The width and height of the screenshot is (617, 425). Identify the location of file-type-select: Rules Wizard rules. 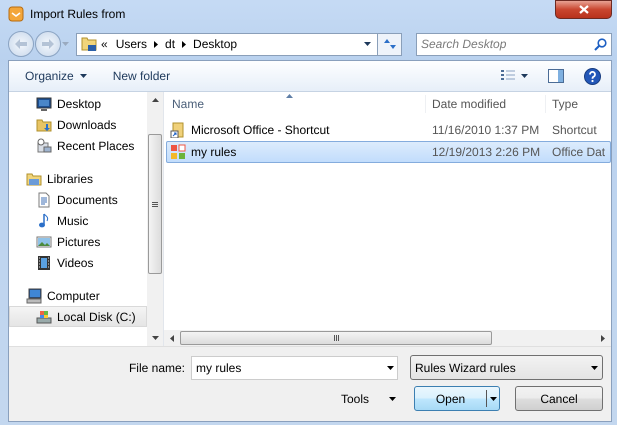
(506, 367).